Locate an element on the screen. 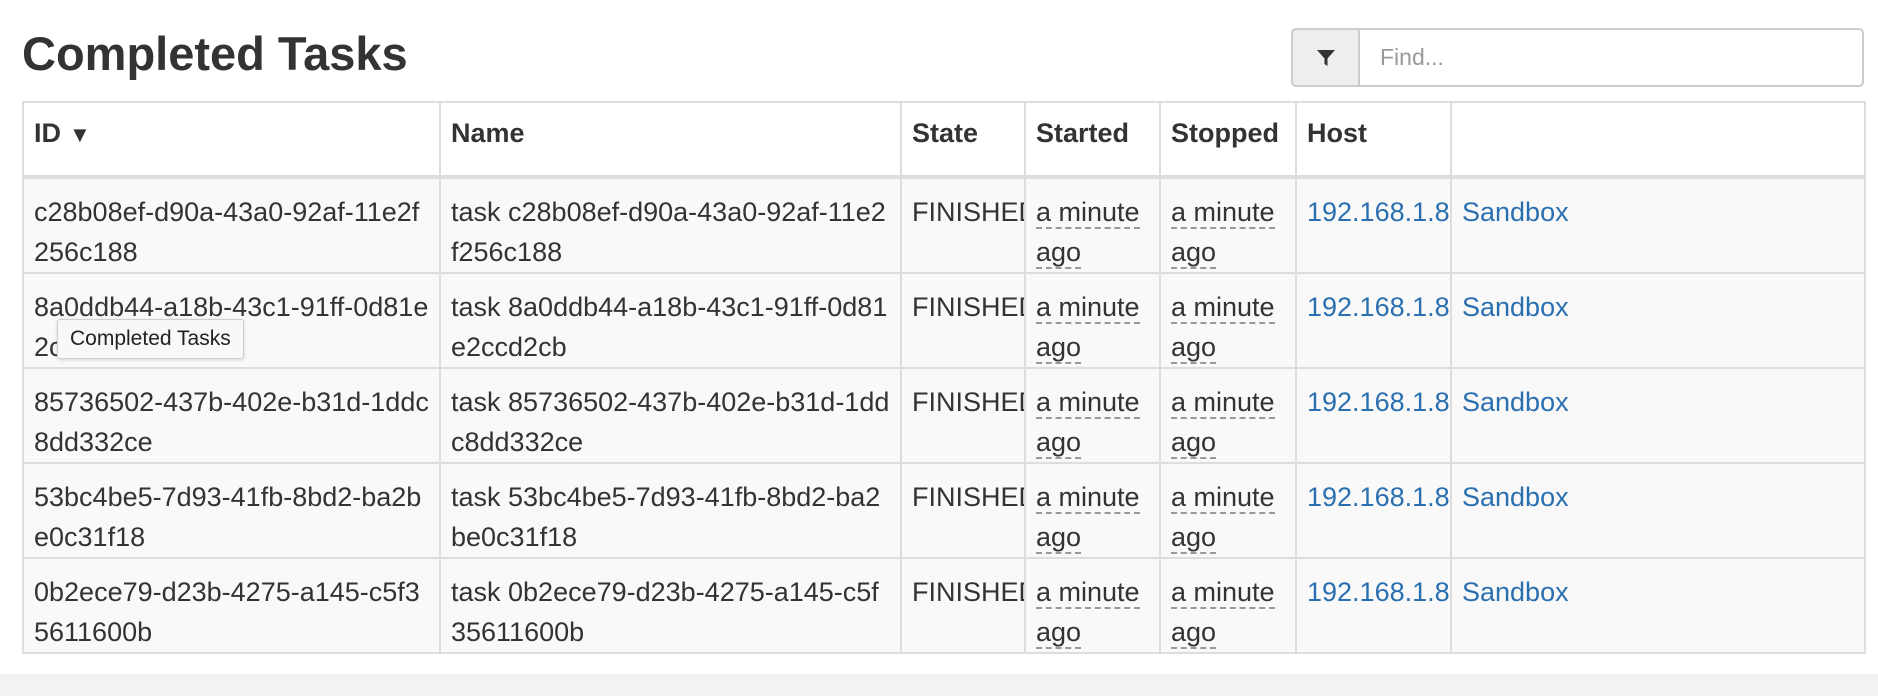 Image resolution: width=1878 pixels, height=696 pixels. filter-icon is located at coordinates (1324, 57).